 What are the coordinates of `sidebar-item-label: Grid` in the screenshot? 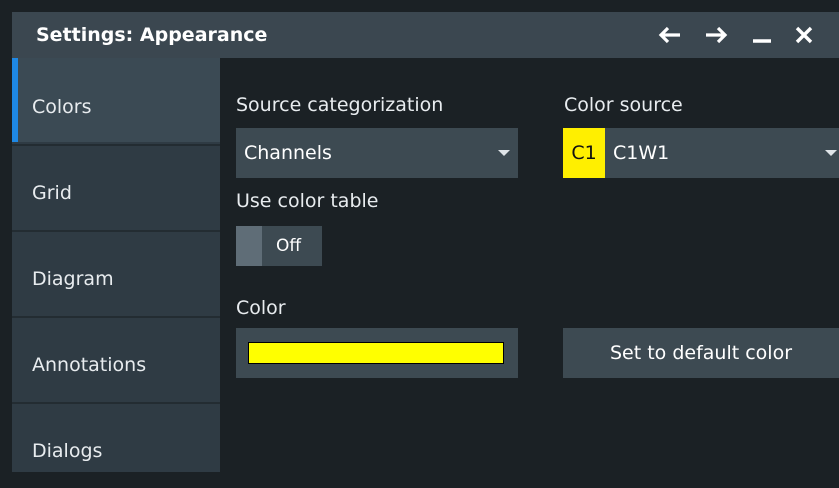 It's located at (52, 193).